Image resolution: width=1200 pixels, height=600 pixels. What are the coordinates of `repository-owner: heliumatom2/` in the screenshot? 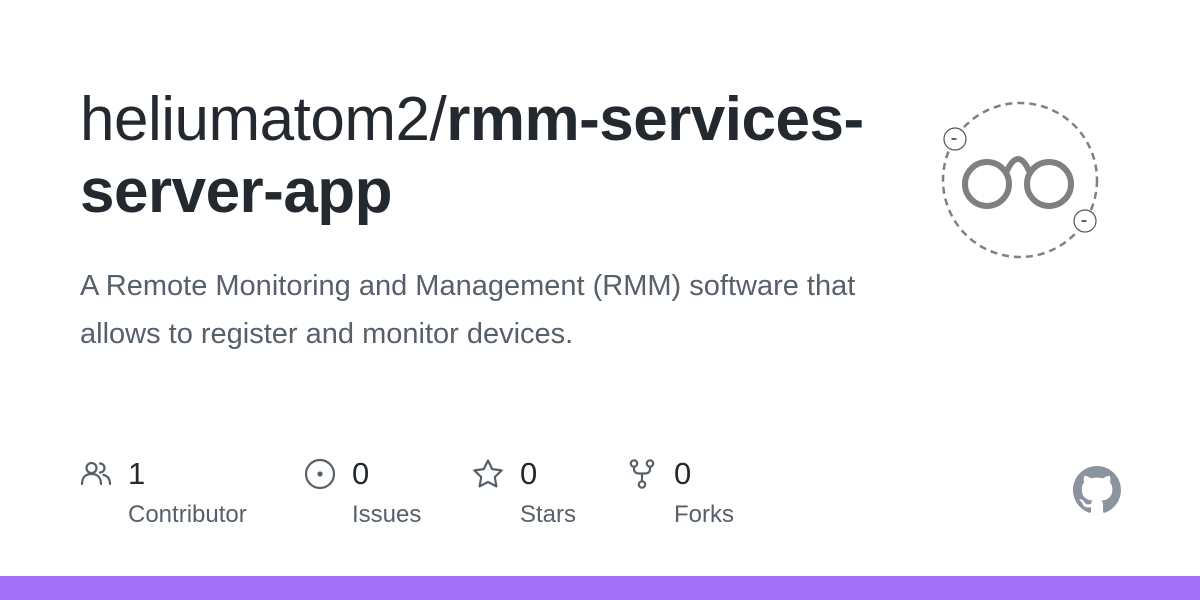 It's located at (263, 119).